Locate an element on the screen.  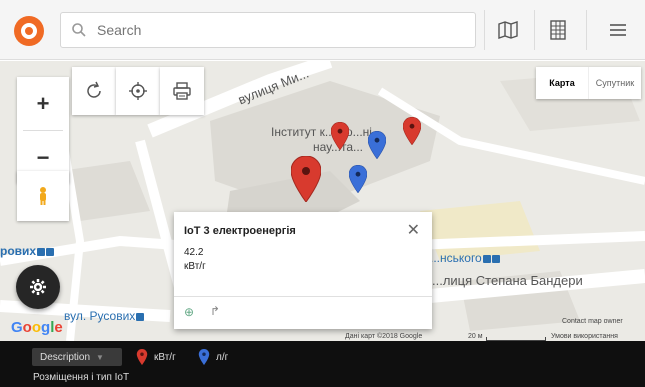
street-label-bandery: ...лиця Степана Бандери is located at coordinates (507, 280).